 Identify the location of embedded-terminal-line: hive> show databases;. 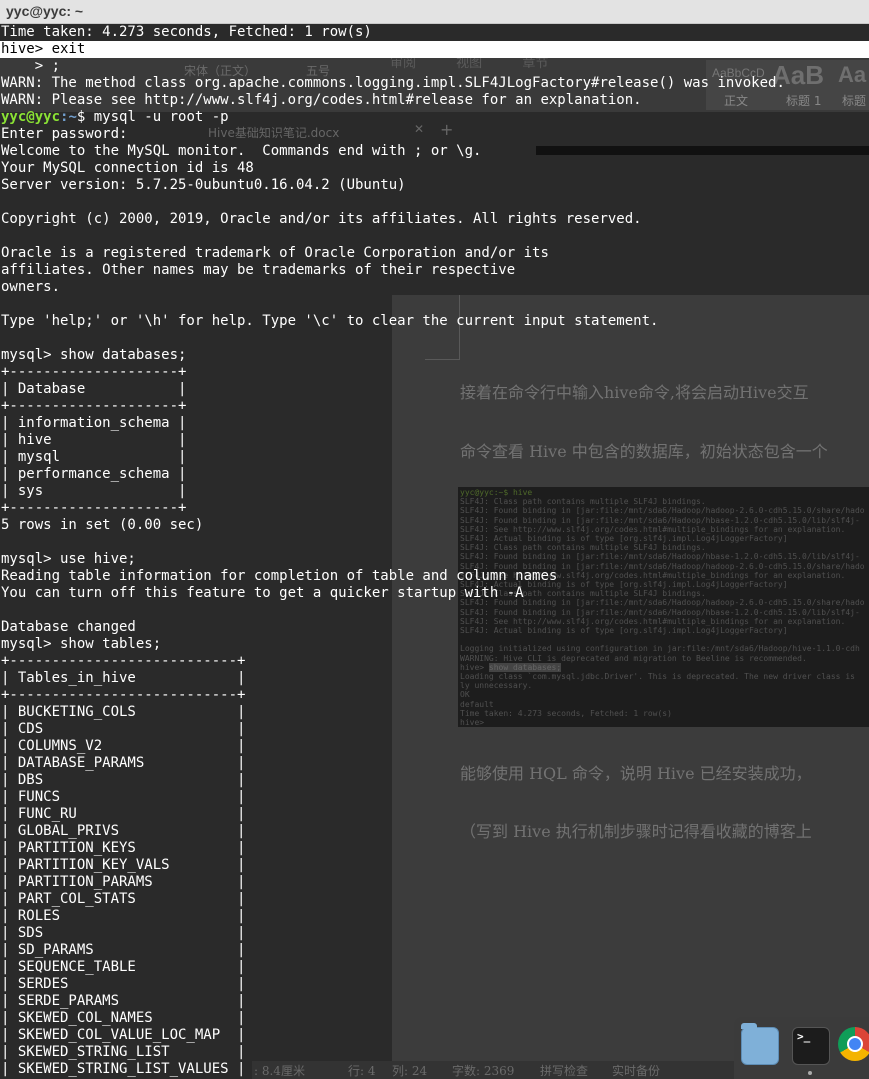
(511, 667).